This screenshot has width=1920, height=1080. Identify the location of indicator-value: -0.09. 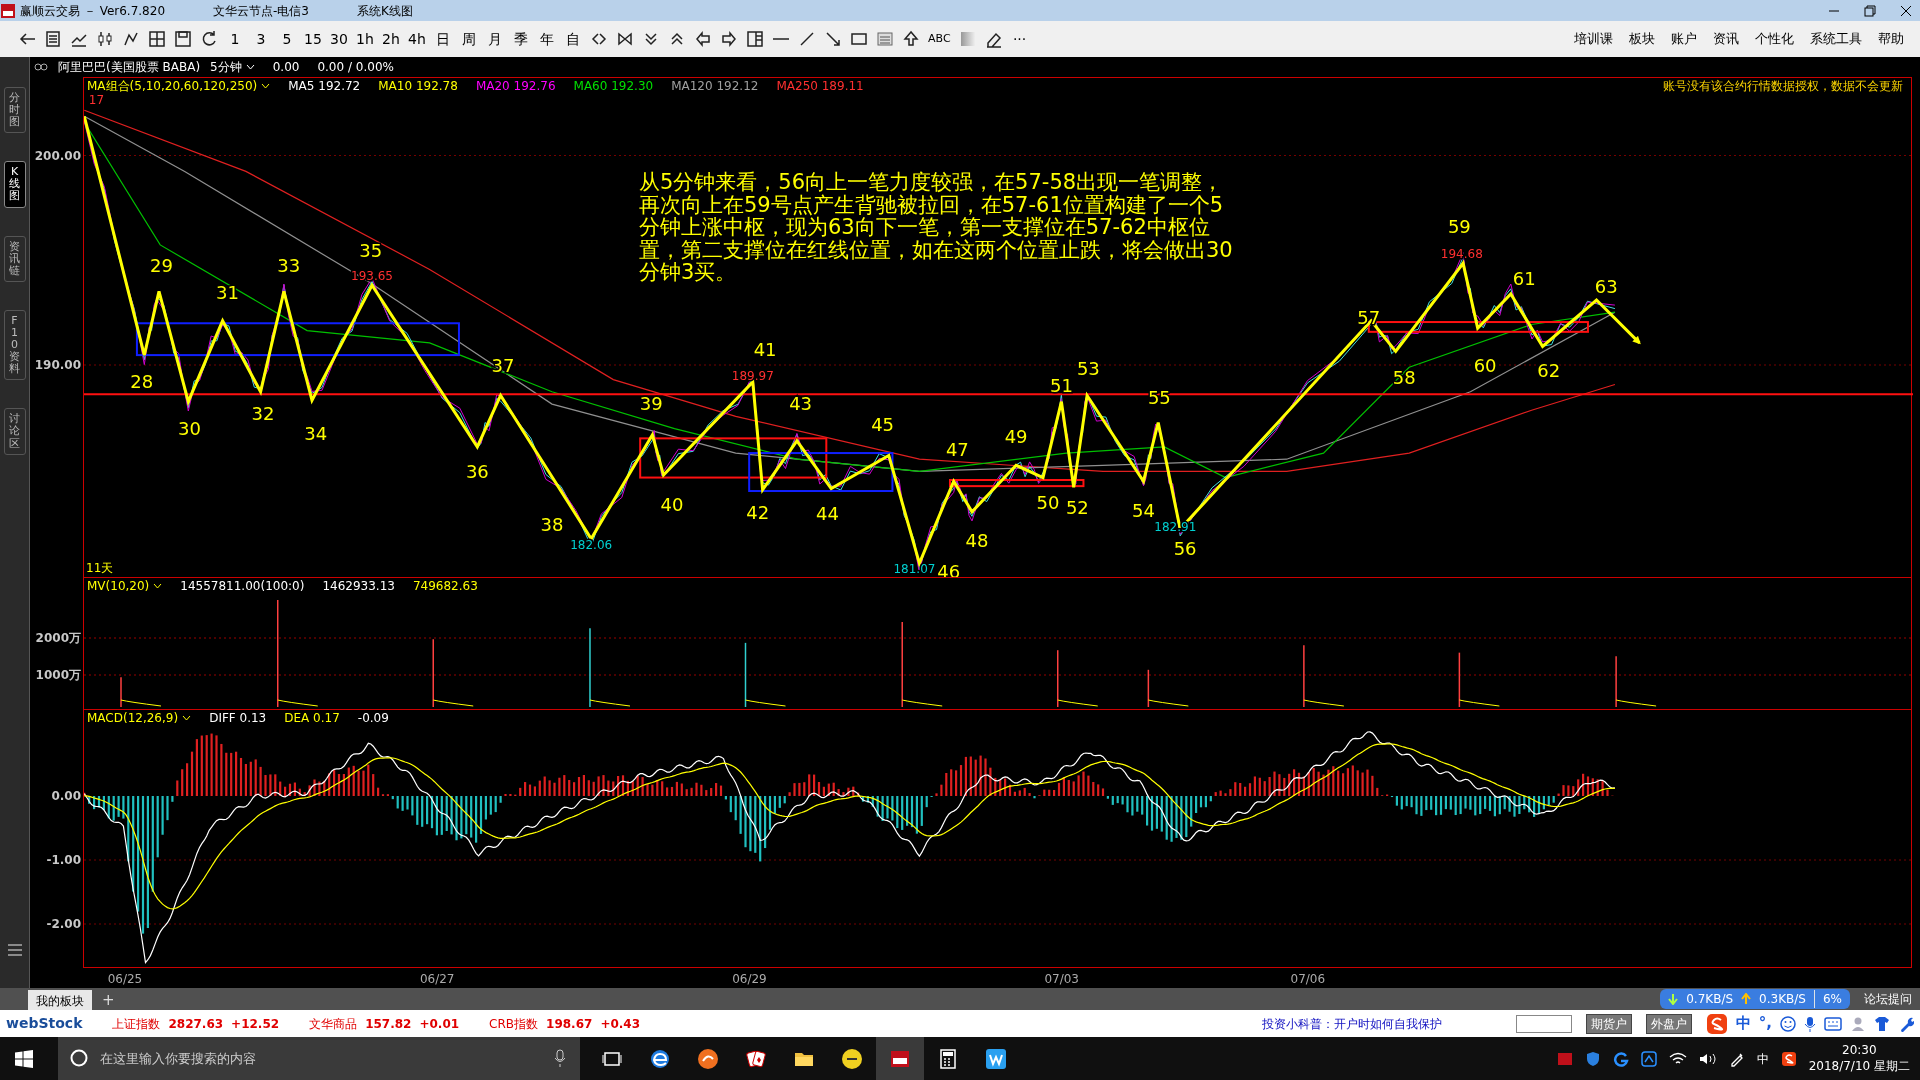
(373, 718).